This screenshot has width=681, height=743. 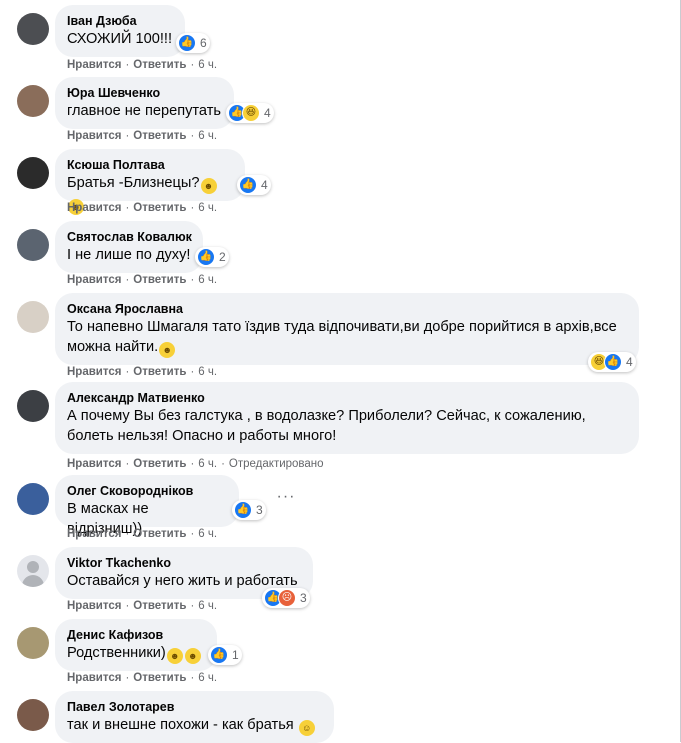 I want to click on thumbs-up-emoji: ☻, so click(x=174, y=656).